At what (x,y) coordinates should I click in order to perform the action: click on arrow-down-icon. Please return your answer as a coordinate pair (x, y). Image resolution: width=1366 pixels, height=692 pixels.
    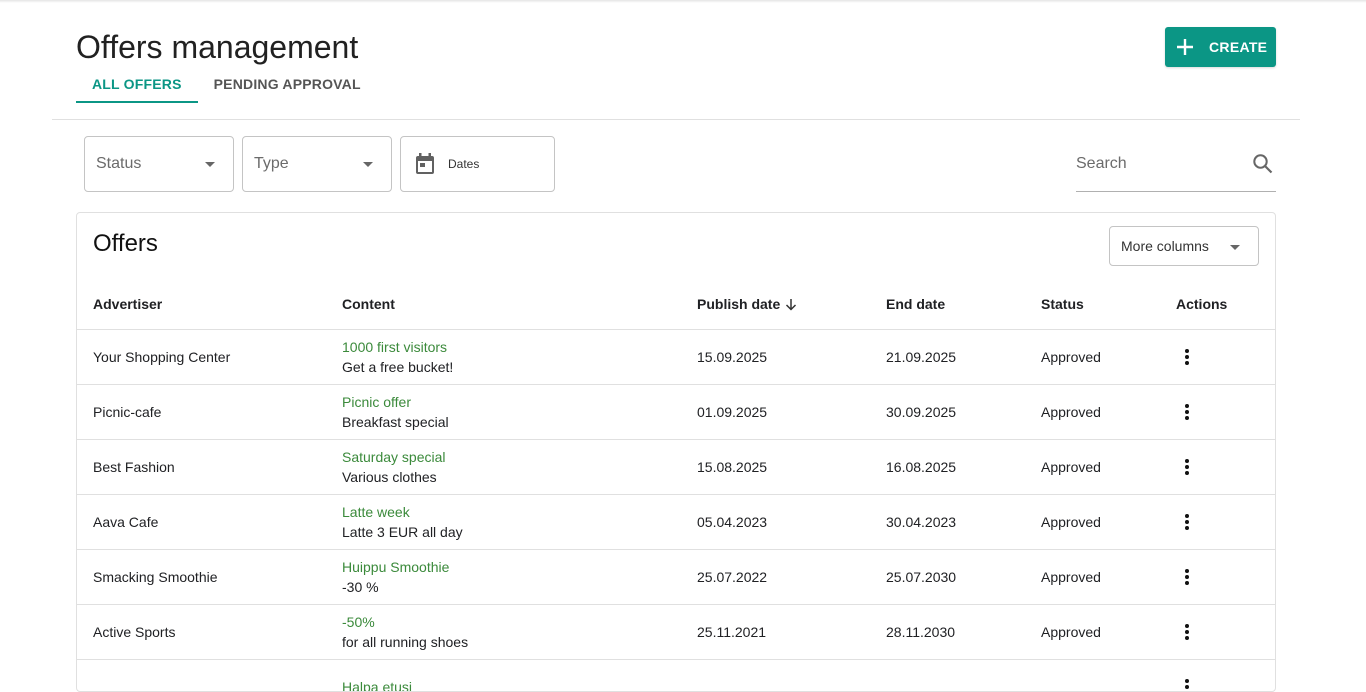
    Looking at the image, I should click on (791, 304).